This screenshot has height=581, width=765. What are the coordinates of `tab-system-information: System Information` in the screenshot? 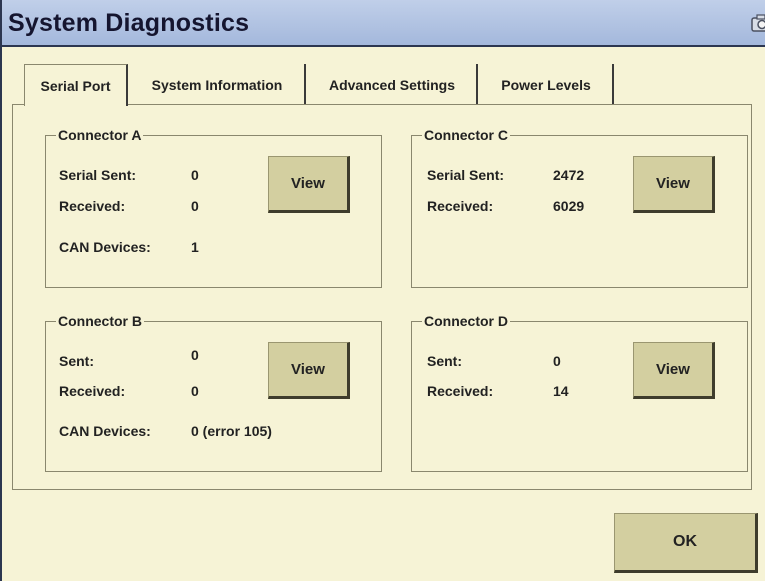 It's located at (218, 84).